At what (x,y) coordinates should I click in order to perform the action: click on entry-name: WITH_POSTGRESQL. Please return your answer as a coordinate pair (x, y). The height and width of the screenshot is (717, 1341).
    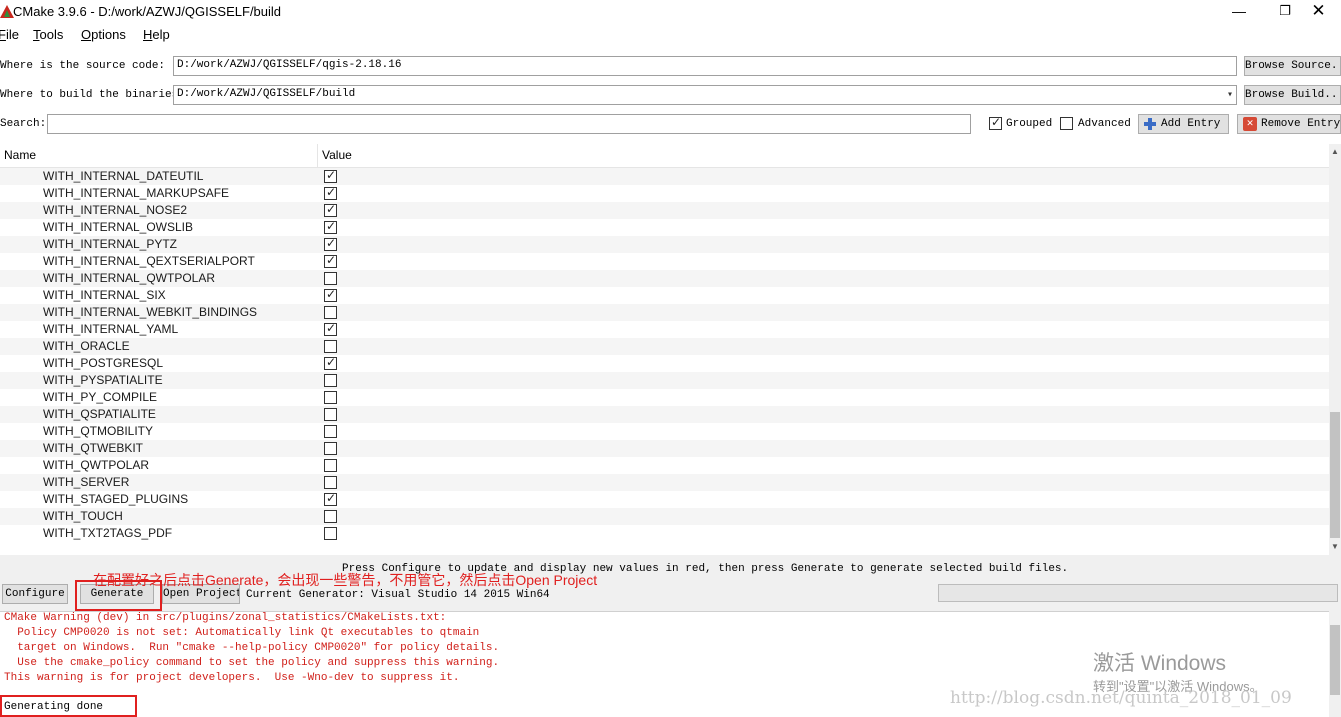
    Looking at the image, I should click on (103, 363).